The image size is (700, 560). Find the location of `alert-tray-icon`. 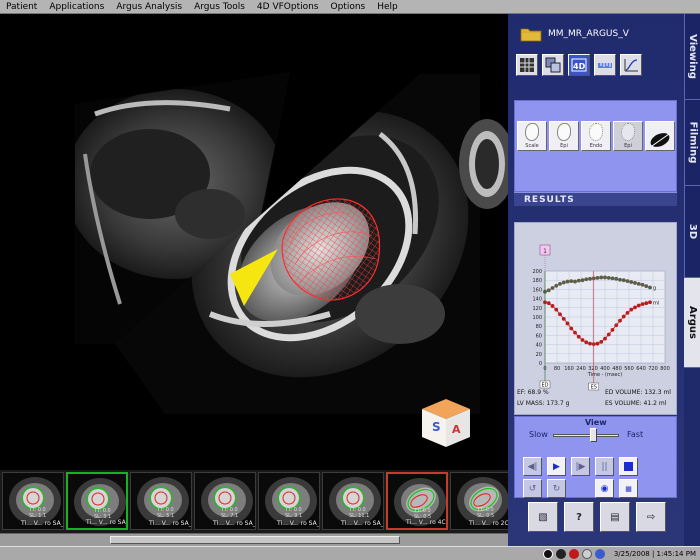

alert-tray-icon is located at coordinates (573, 553).